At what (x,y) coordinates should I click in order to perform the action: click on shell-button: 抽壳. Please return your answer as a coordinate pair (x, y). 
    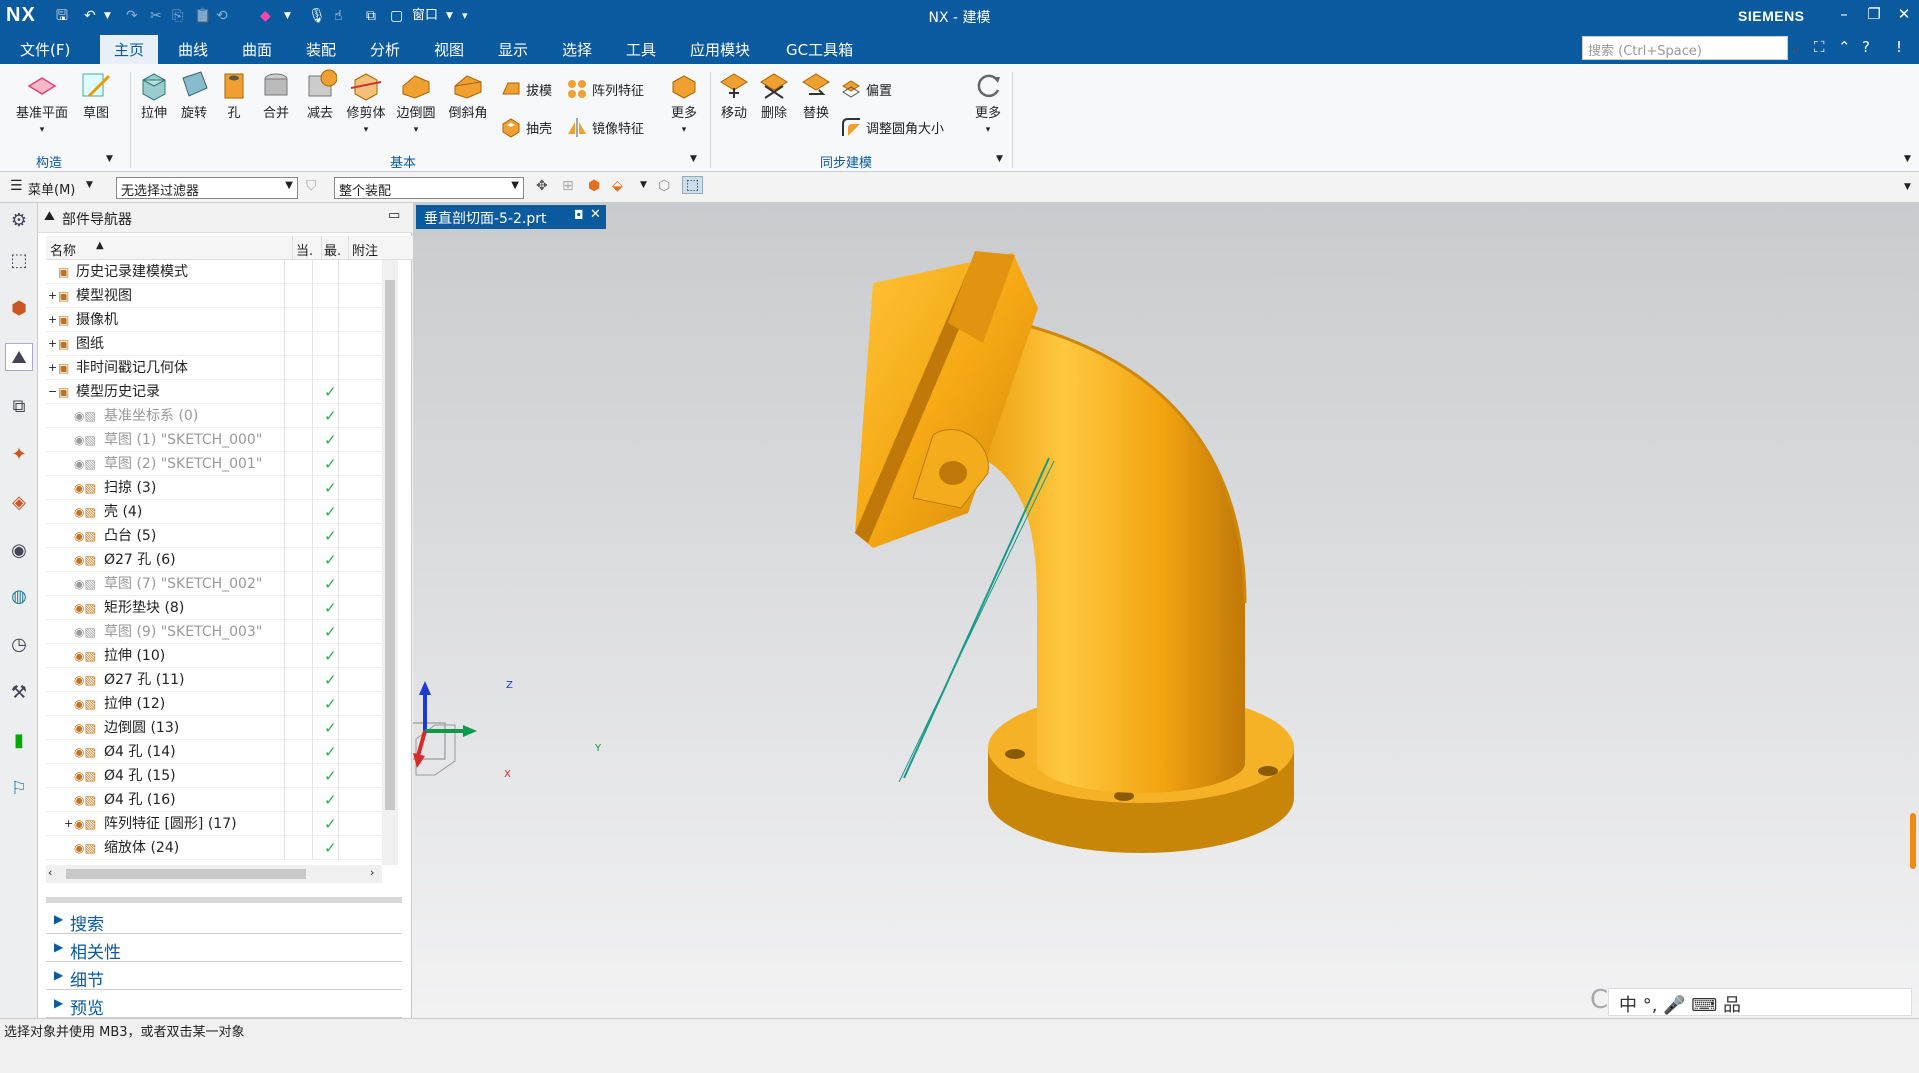
    Looking at the image, I should click on (526, 127).